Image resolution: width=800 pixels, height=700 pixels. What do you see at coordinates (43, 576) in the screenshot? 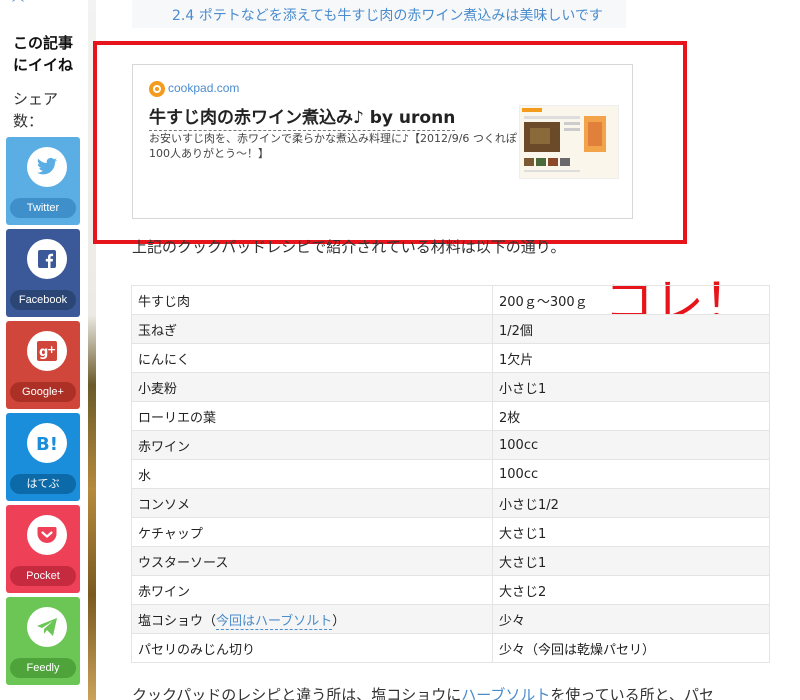
I see `pocket-label: Pocket` at bounding box center [43, 576].